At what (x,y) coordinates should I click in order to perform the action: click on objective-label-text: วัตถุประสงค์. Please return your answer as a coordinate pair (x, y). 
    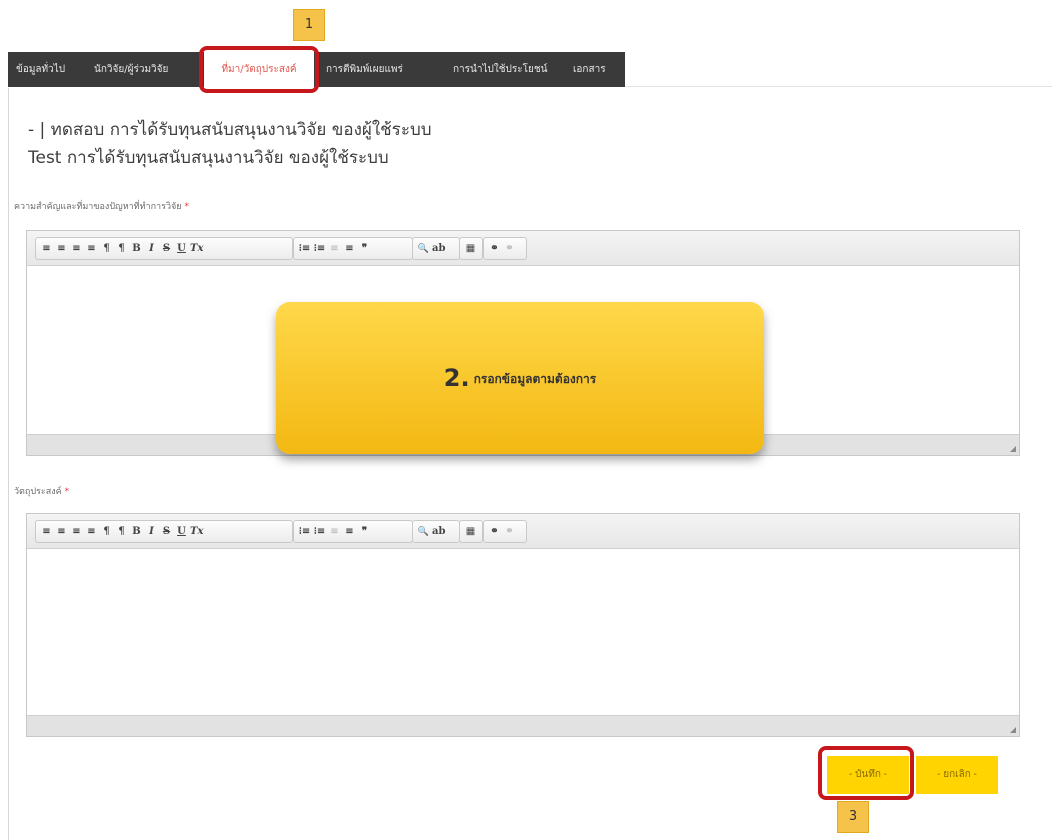
    Looking at the image, I should click on (38, 492).